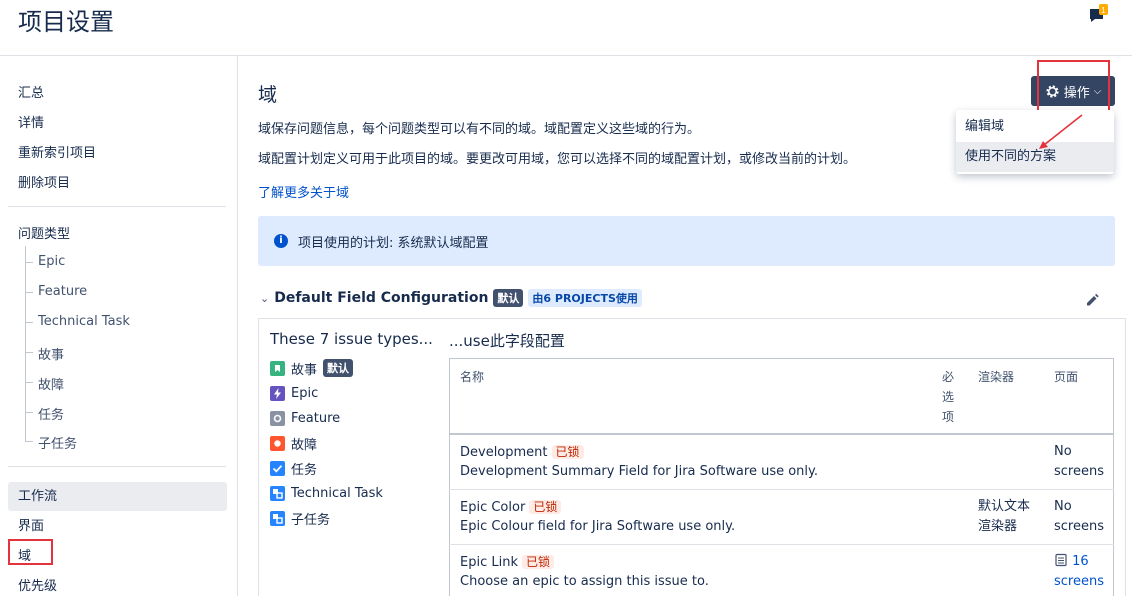 This screenshot has width=1132, height=596. What do you see at coordinates (277, 468) in the screenshot?
I see `task-icon` at bounding box center [277, 468].